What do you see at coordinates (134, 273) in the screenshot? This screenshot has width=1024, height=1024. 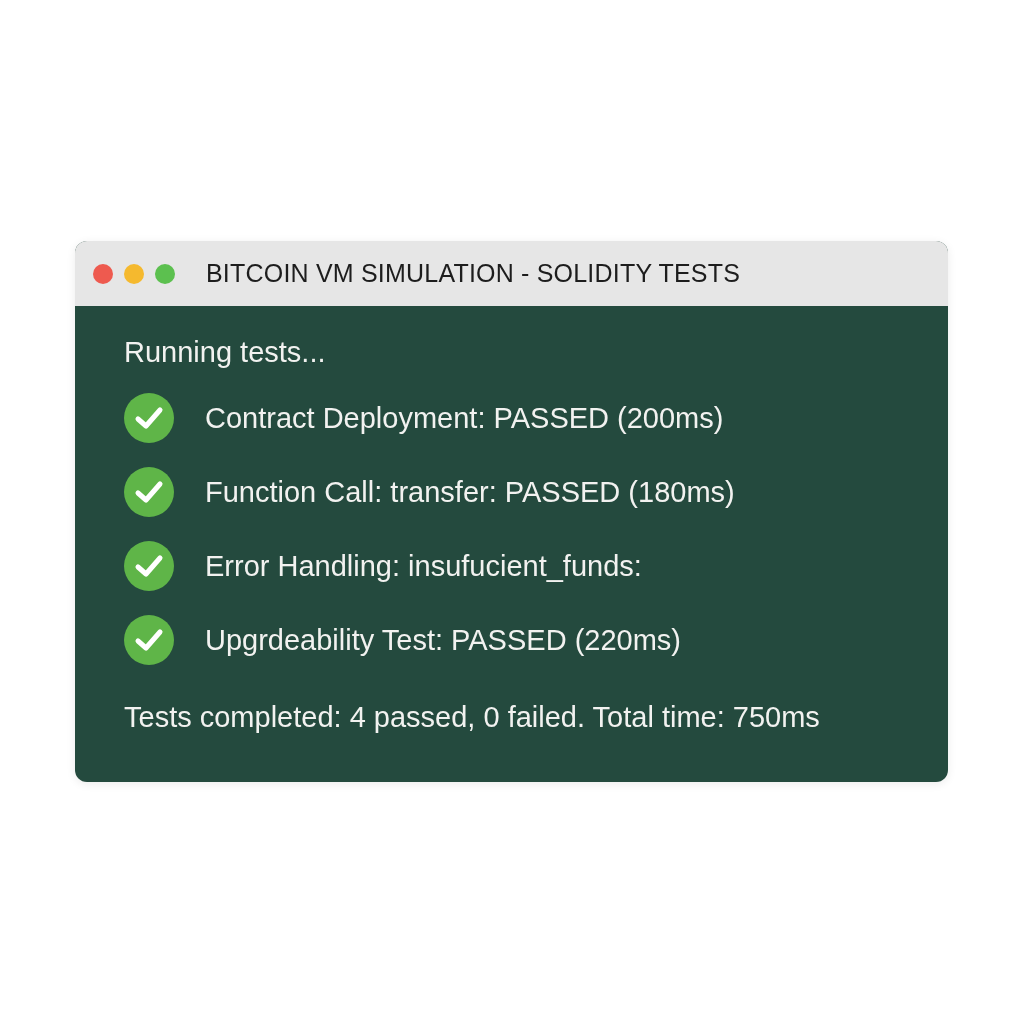 I see `minimize-button` at bounding box center [134, 273].